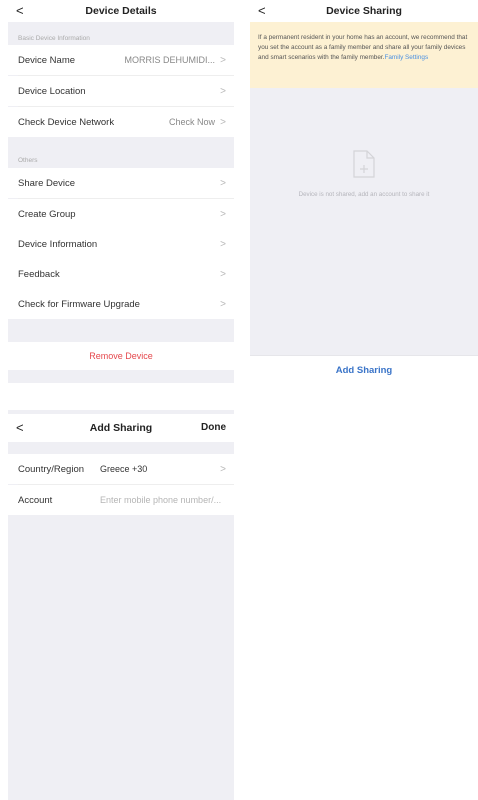  Describe the element at coordinates (66, 122) in the screenshot. I see `check-network-label: Check Device Network` at that location.